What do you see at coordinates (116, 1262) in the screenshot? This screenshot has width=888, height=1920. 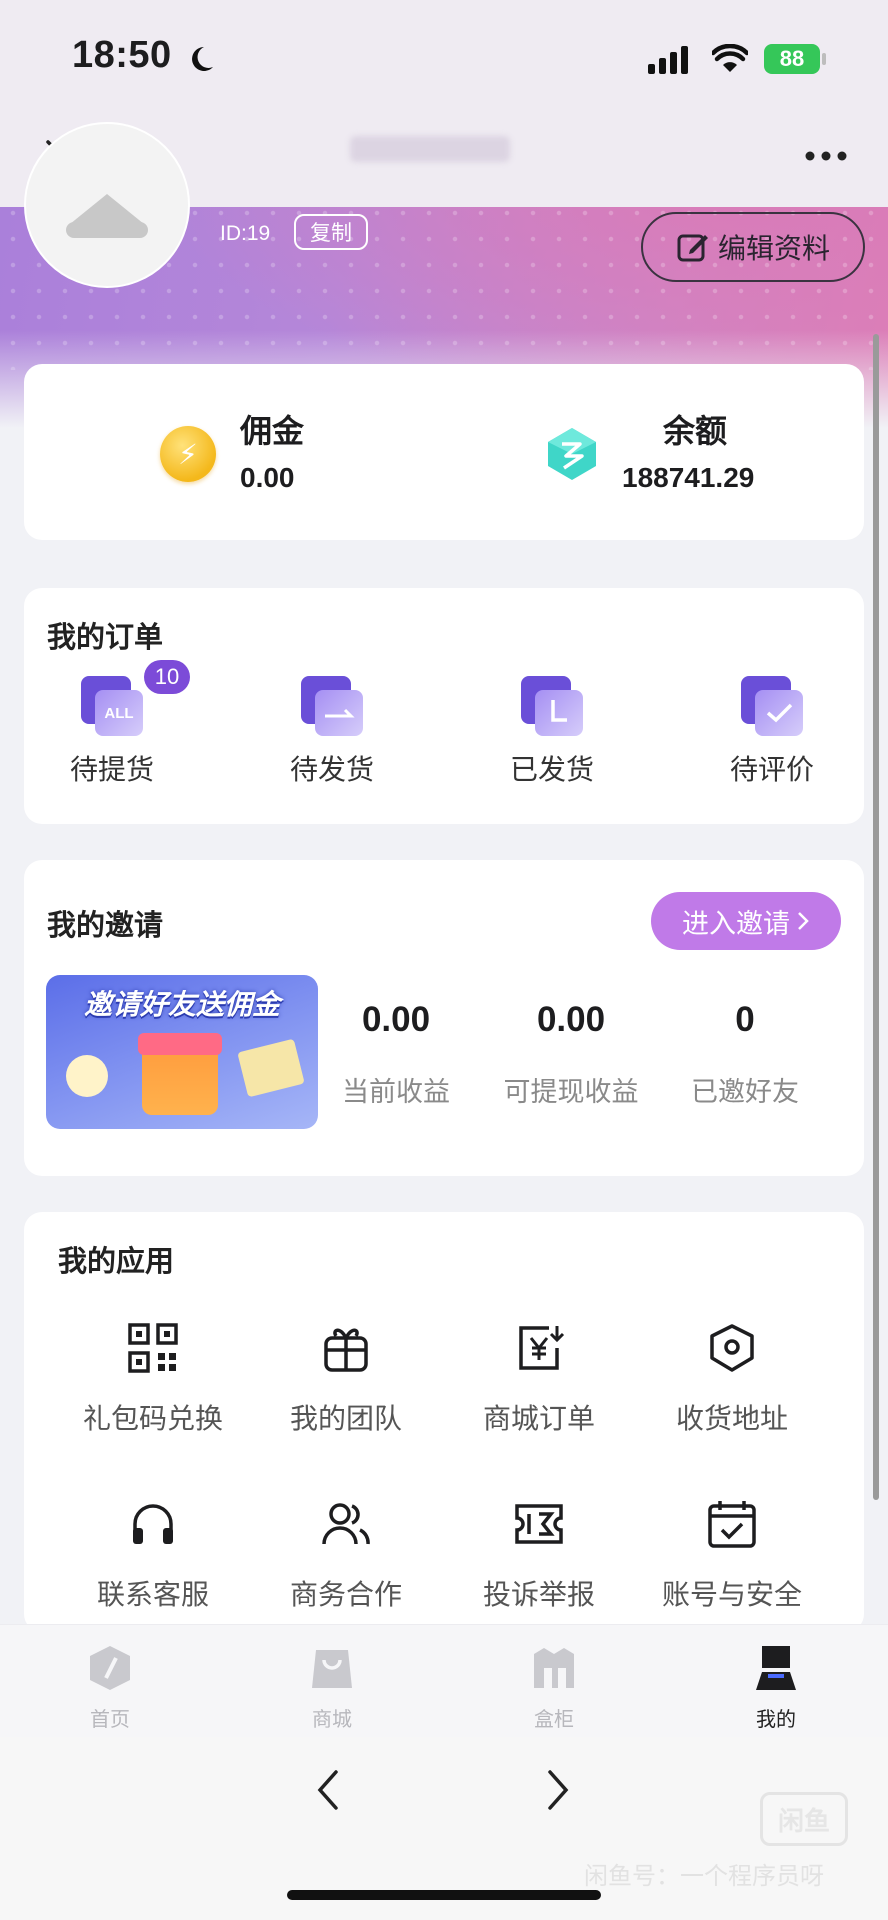 I see `apps-title: 我的应用` at bounding box center [116, 1262].